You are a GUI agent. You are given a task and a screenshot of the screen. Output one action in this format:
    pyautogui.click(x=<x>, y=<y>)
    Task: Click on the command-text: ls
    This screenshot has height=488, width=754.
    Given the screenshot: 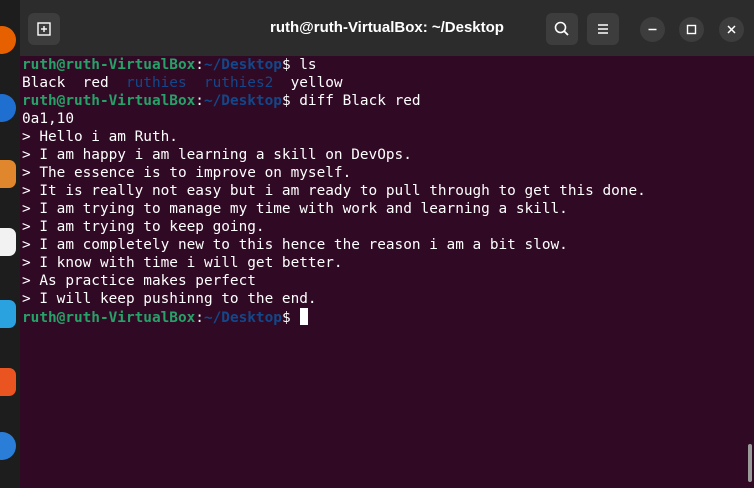 What is the action you would take?
    pyautogui.click(x=303, y=65)
    